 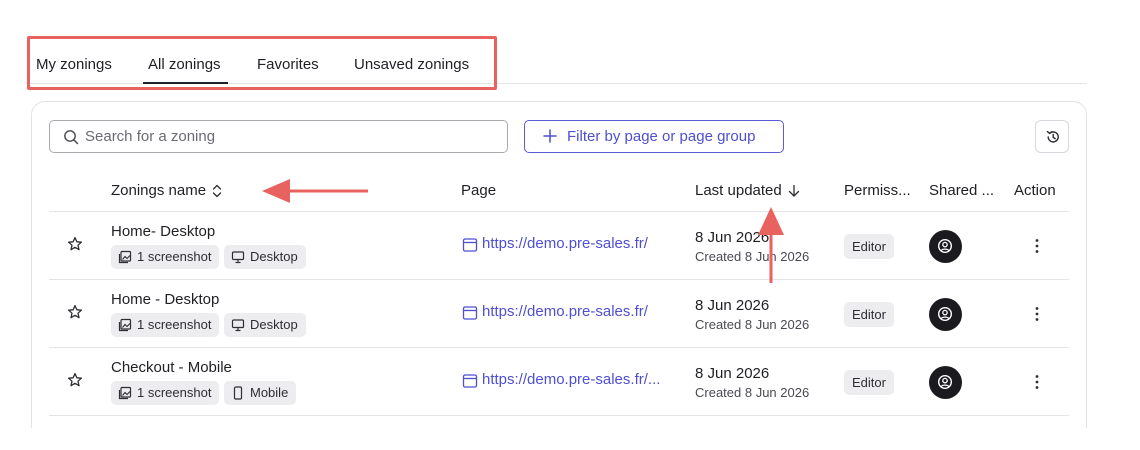 What do you see at coordinates (661, 136) in the screenshot?
I see `filter-button-label: Filter by page or page group` at bounding box center [661, 136].